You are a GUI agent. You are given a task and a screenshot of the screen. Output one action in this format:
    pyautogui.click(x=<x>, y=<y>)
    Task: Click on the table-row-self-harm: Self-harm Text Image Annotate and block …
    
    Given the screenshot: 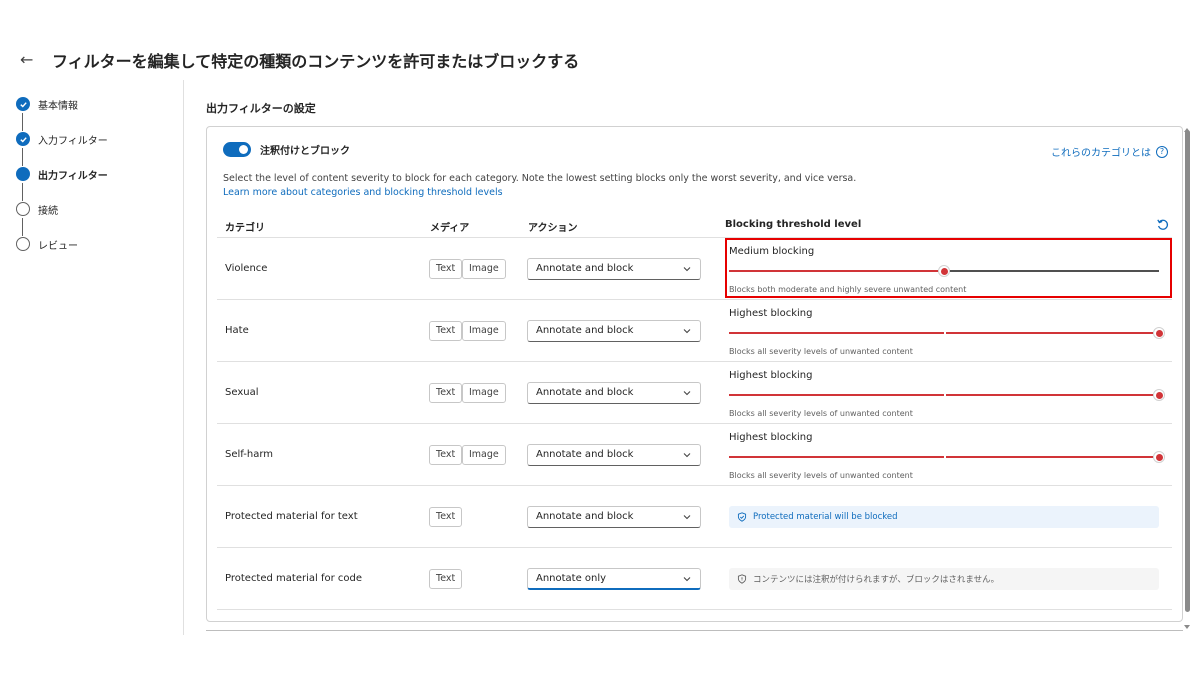 What is the action you would take?
    pyautogui.click(x=694, y=455)
    